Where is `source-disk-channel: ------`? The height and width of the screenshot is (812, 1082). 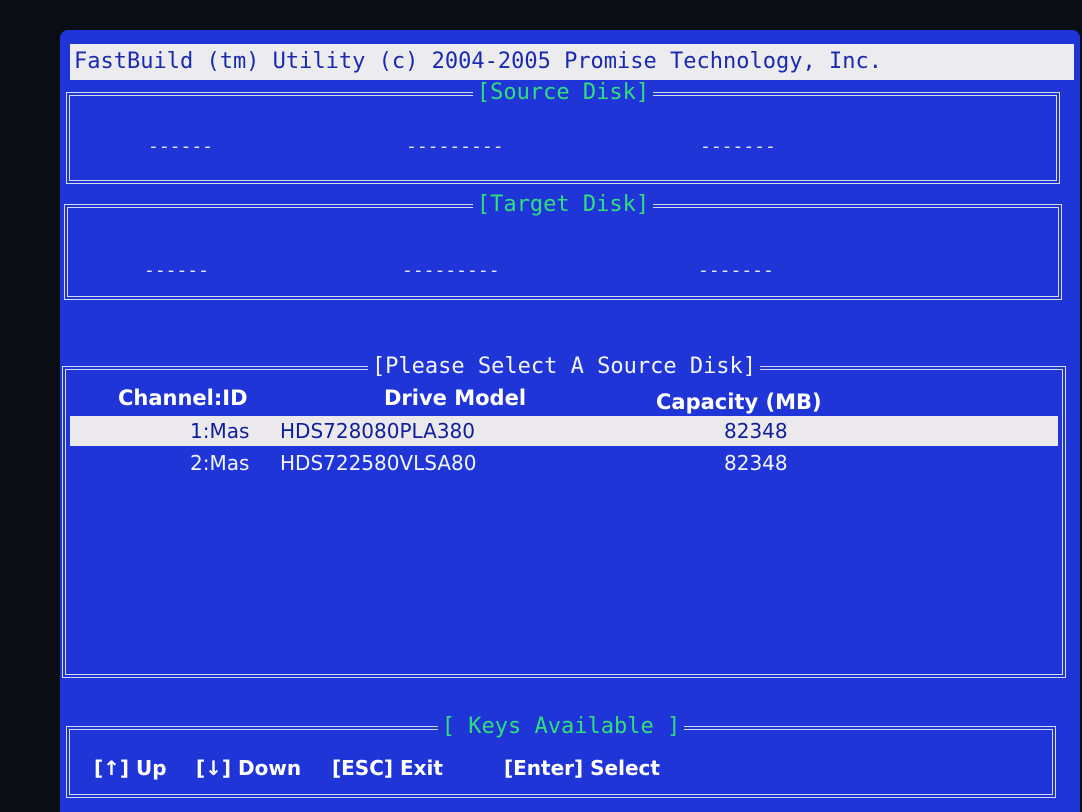
source-disk-channel: ------ is located at coordinates (181, 146).